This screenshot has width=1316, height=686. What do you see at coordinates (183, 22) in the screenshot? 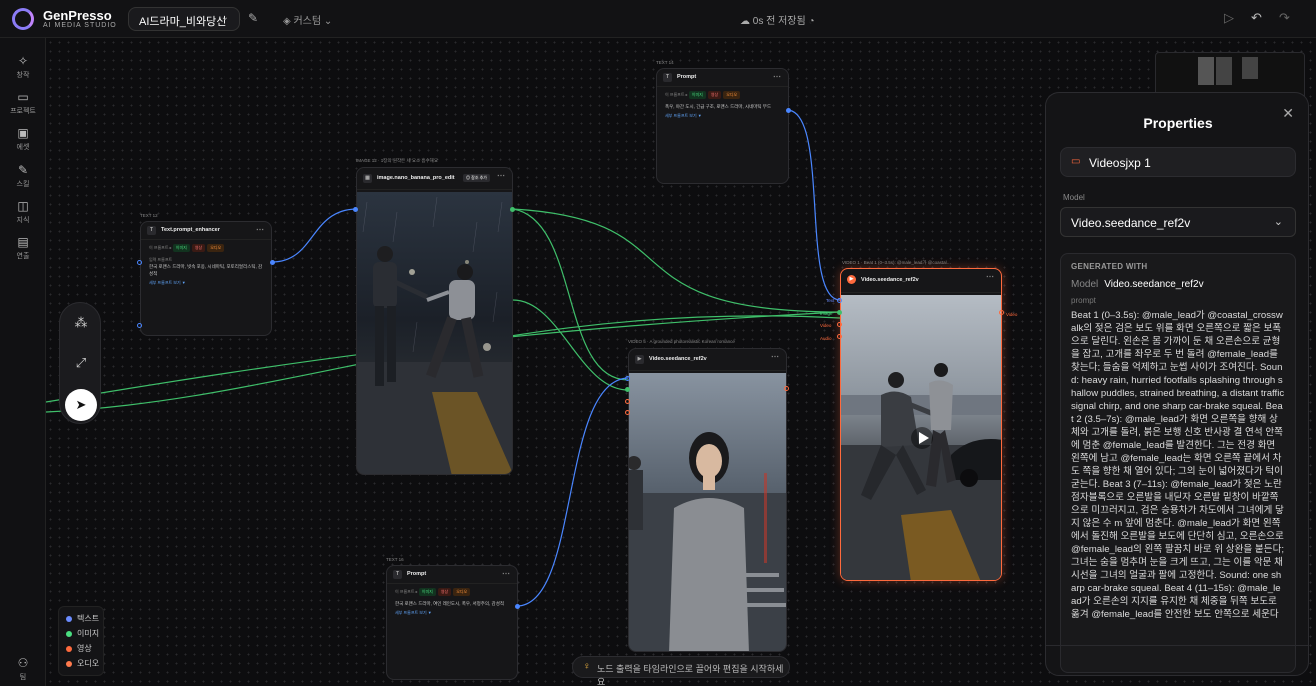
I see `project-name: AI드라마_비와당신` at bounding box center [183, 22].